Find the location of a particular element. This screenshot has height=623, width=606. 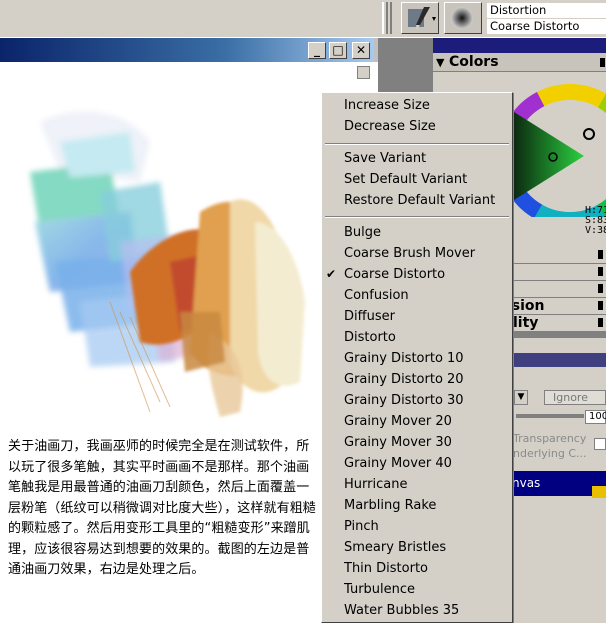

menu-item-increase-size: Increase Size is located at coordinates (387, 105).